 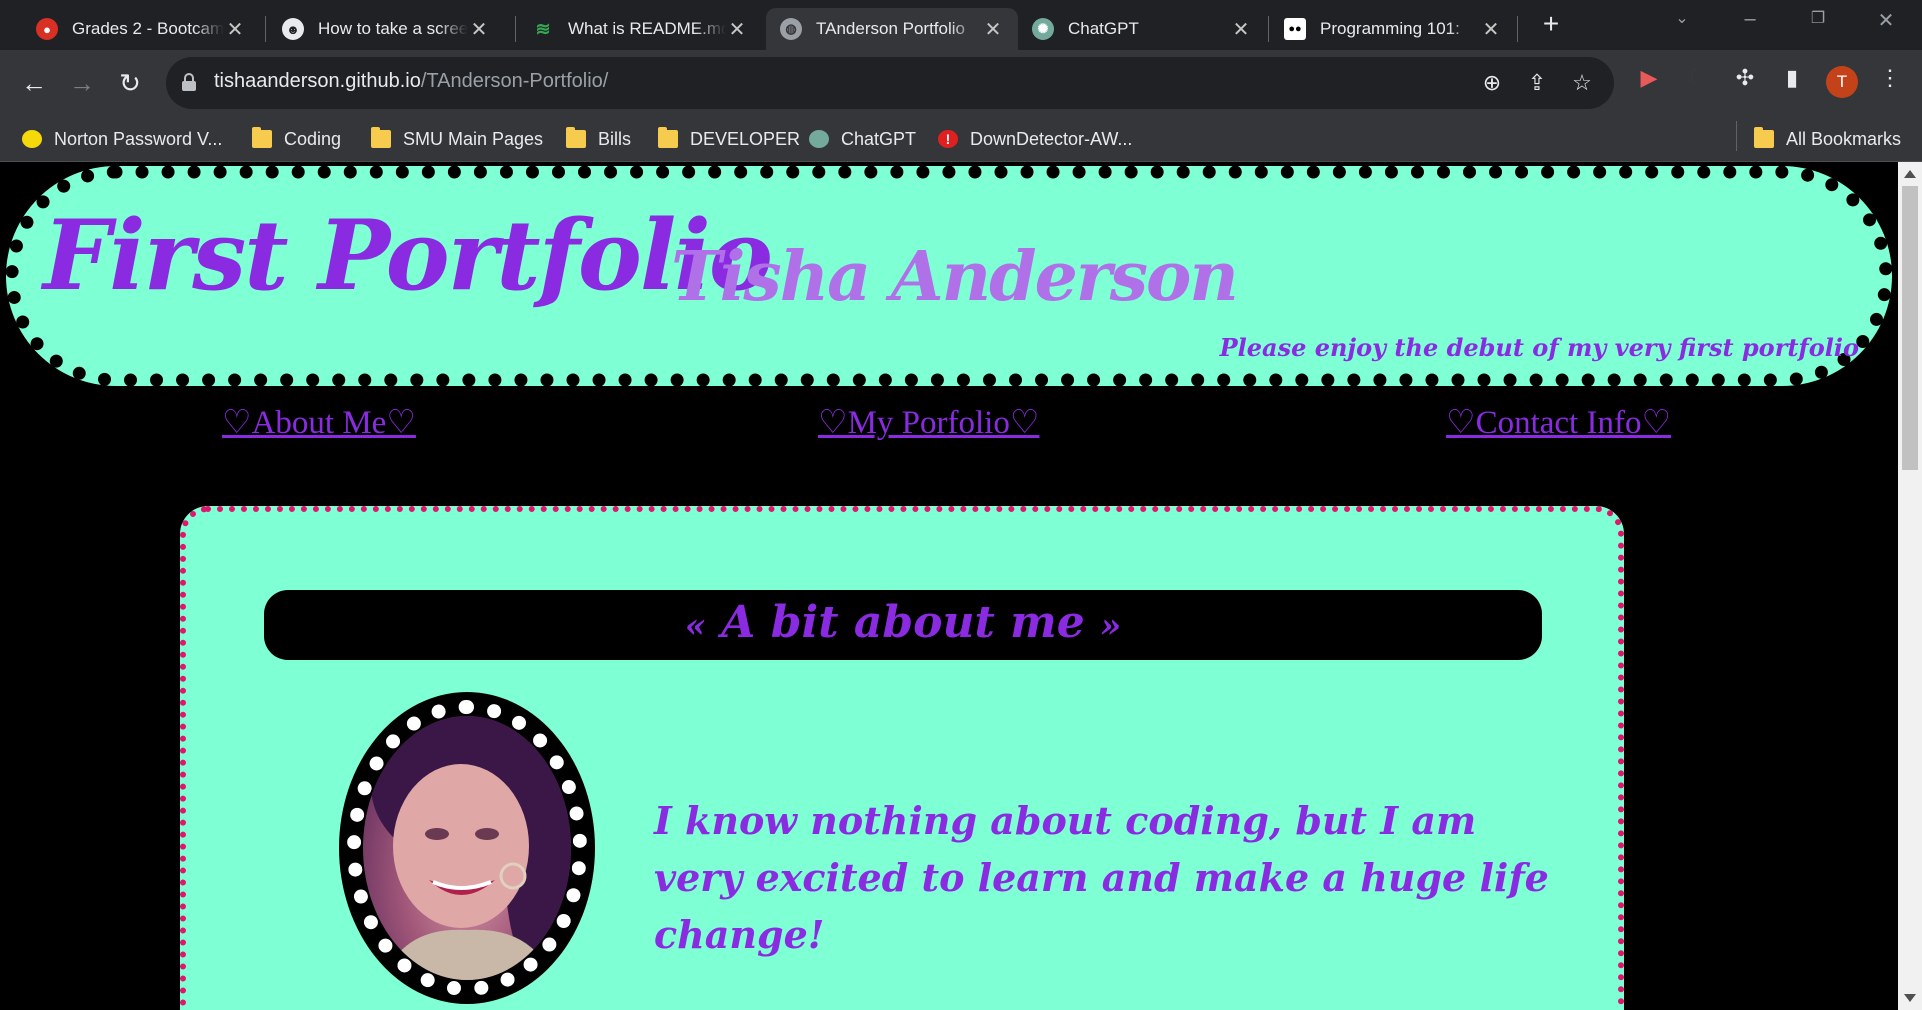 I want to click on restore-button: ❐, so click(x=1818, y=23).